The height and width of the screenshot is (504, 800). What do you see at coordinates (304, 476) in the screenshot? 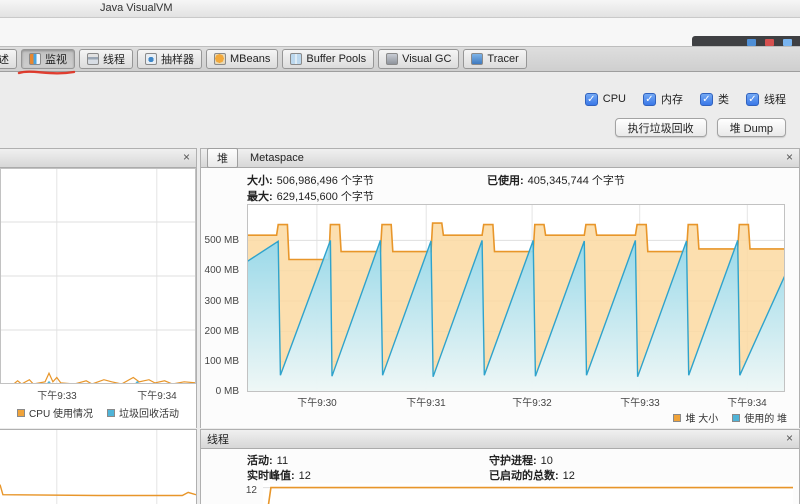
I see `threads-peak-value: 12` at bounding box center [304, 476].